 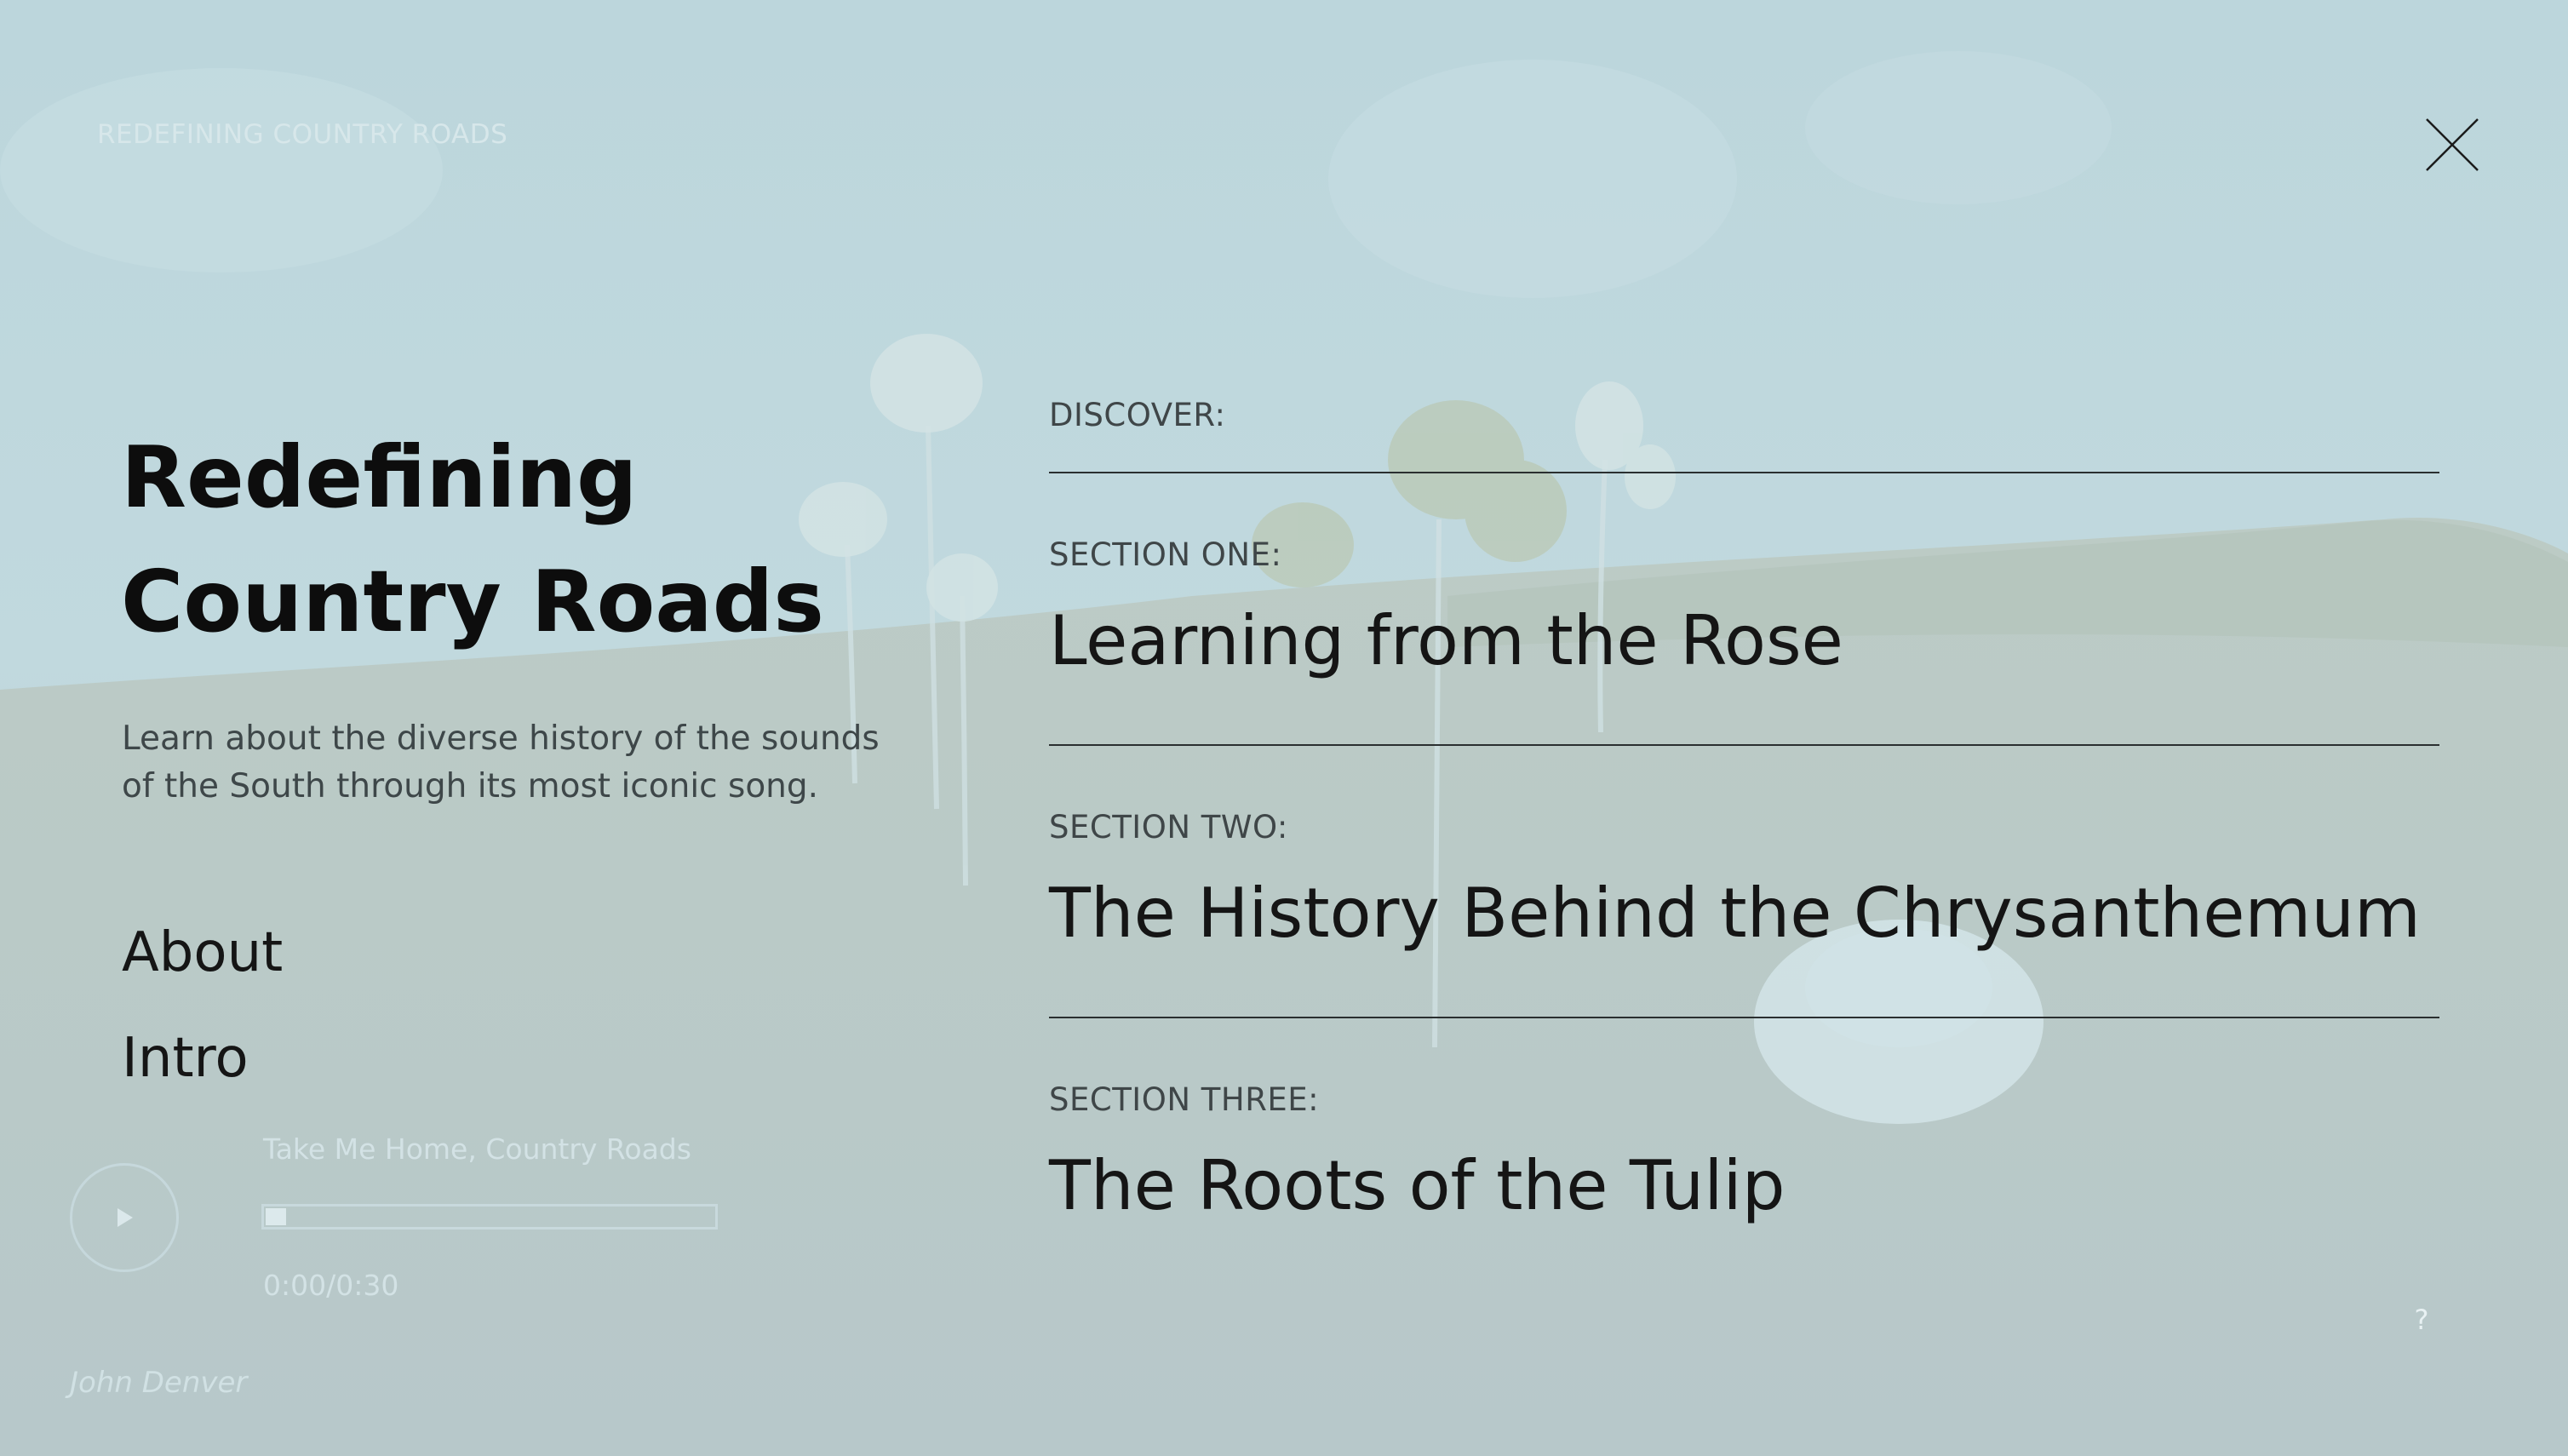 I want to click on section-two-link: The History Behind the Chrysanthemum, so click(x=1735, y=913).